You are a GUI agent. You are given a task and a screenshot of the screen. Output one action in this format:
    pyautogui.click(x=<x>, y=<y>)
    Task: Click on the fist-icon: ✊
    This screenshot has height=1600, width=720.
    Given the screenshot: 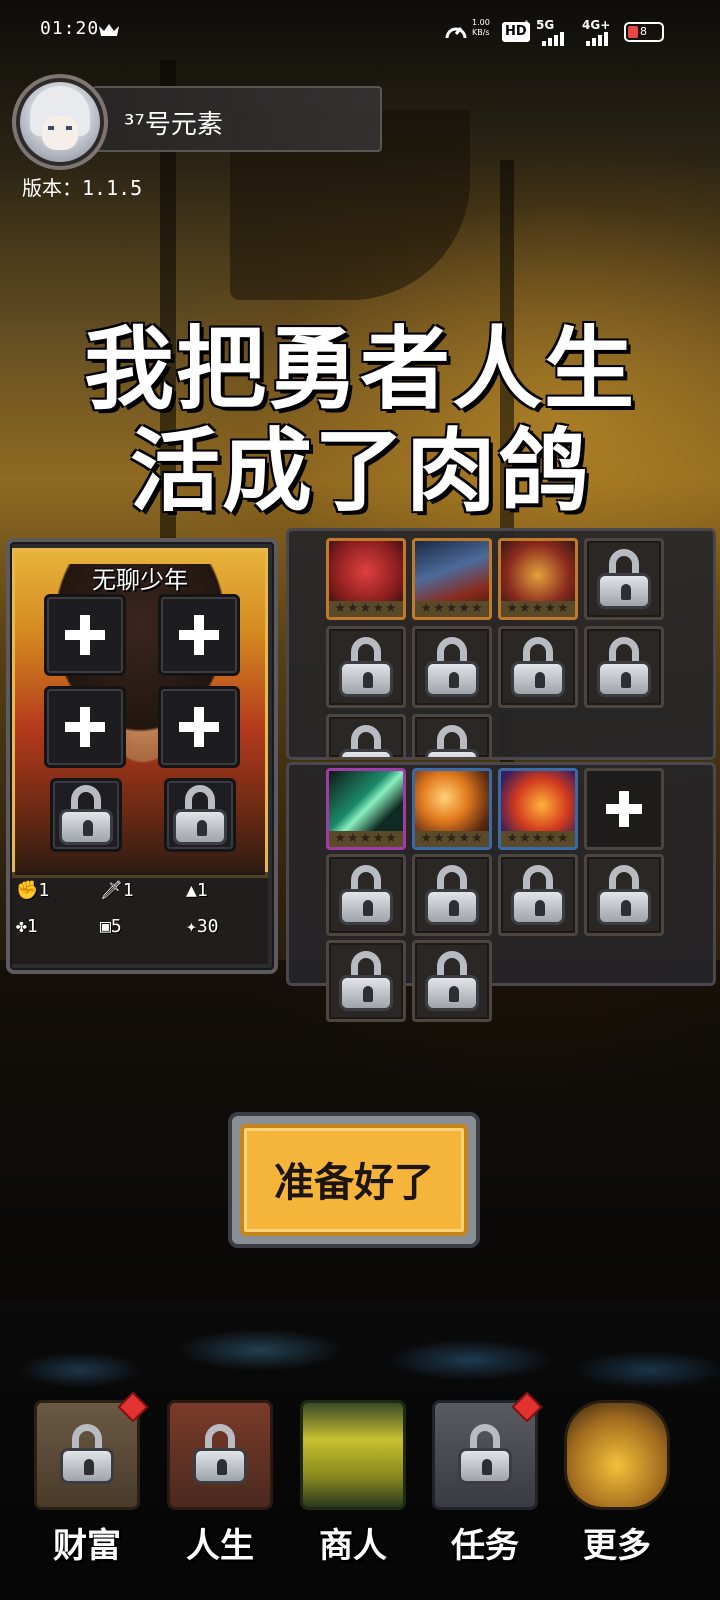 What is the action you would take?
    pyautogui.click(x=27, y=890)
    